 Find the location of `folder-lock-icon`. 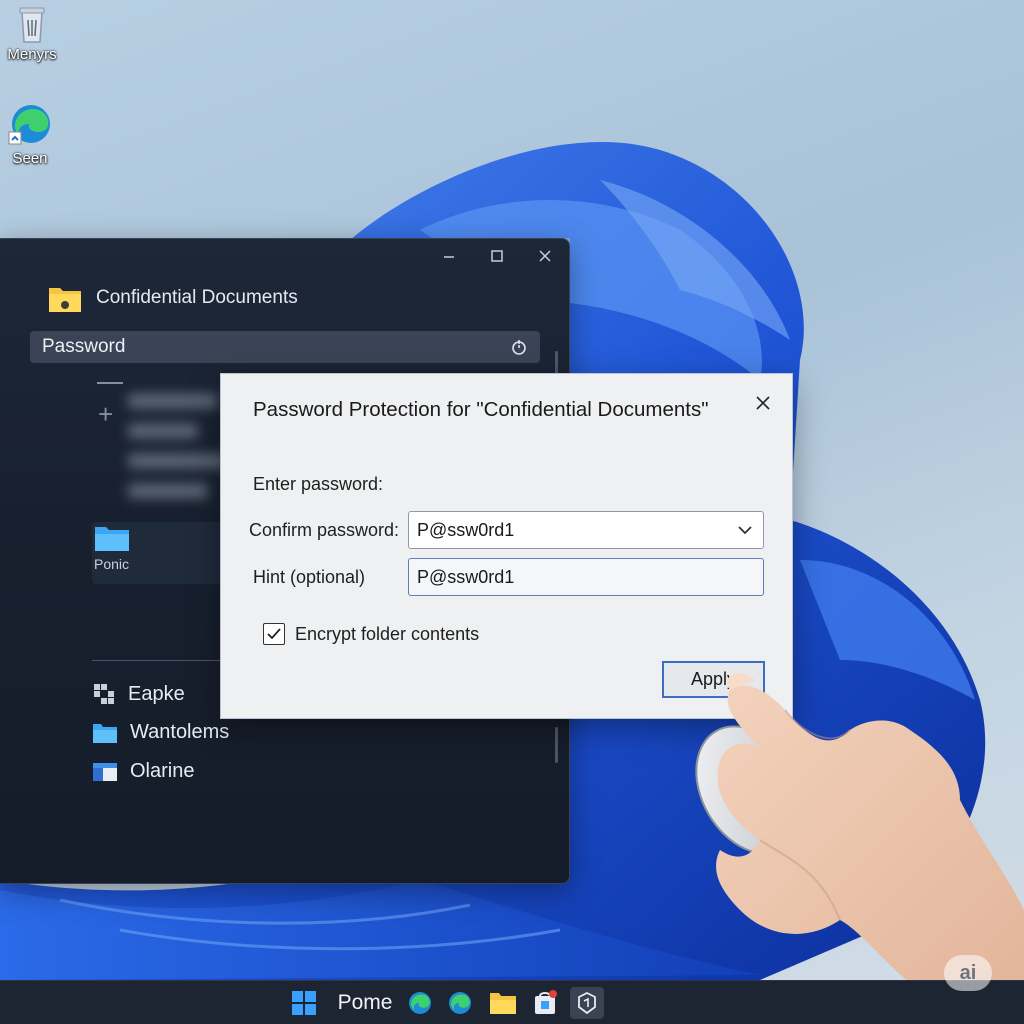

folder-lock-icon is located at coordinates (65, 300).